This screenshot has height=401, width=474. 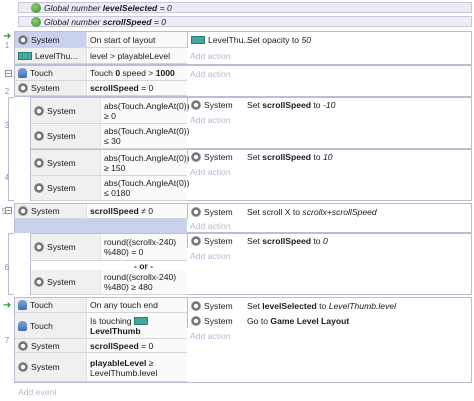 What do you see at coordinates (245, 7) in the screenshot?
I see `global-variable-levelselected: Global number levelSelected = 0` at bounding box center [245, 7].